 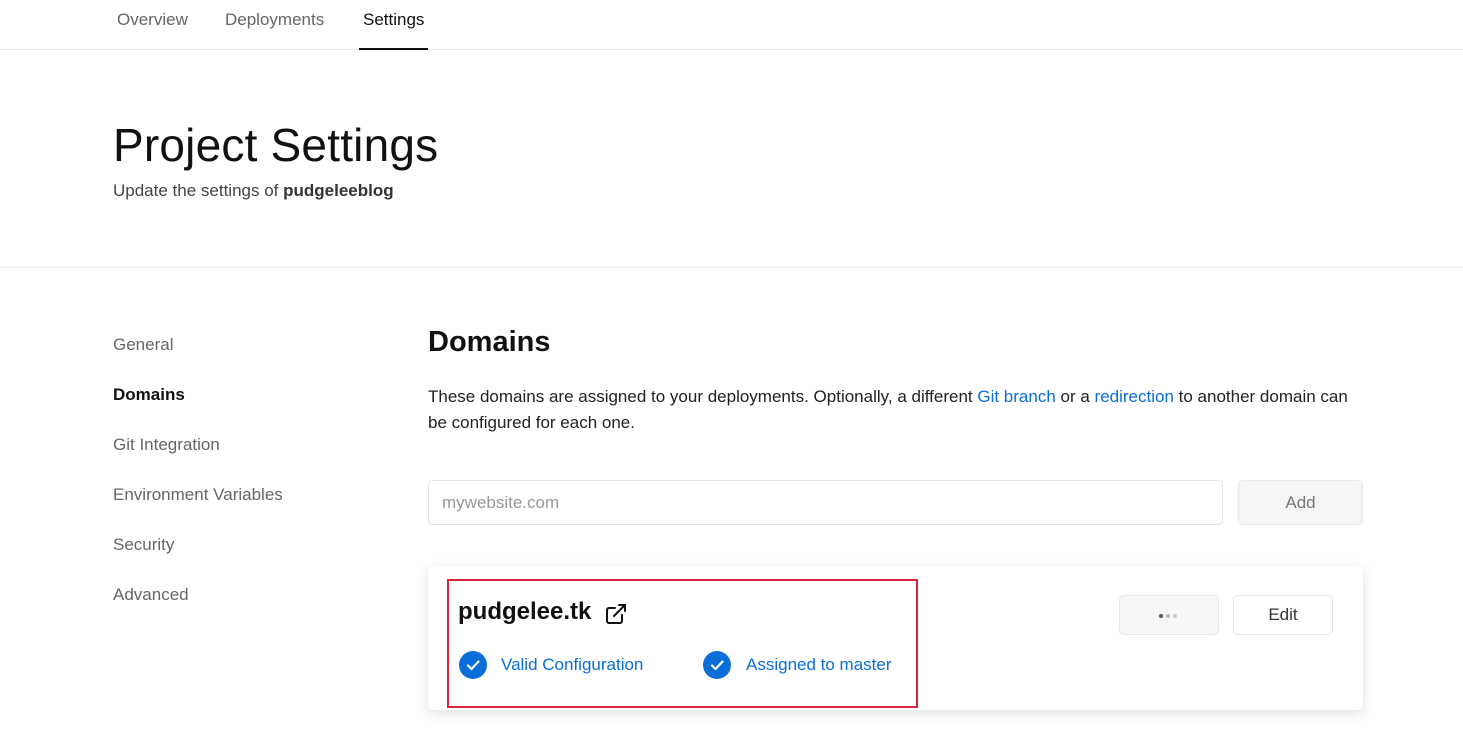 I want to click on page-subtitle: Update the settings of pudgeleeblog, so click(x=253, y=191).